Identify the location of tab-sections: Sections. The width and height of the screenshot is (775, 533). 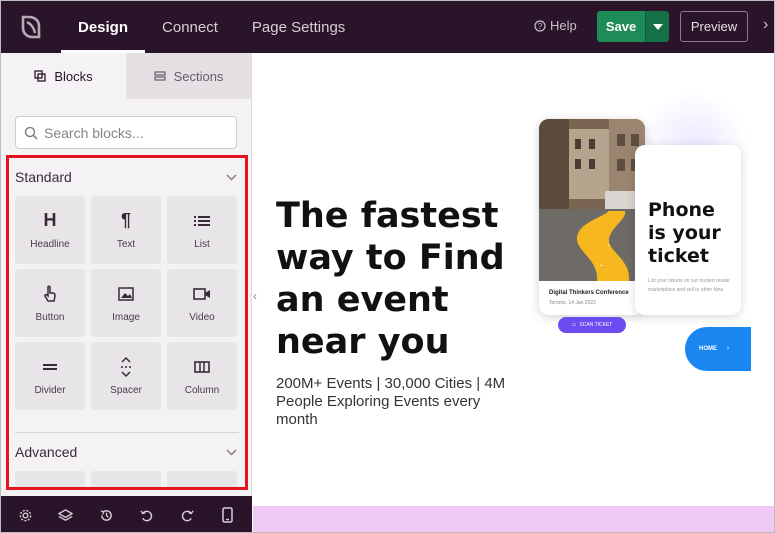
(188, 76).